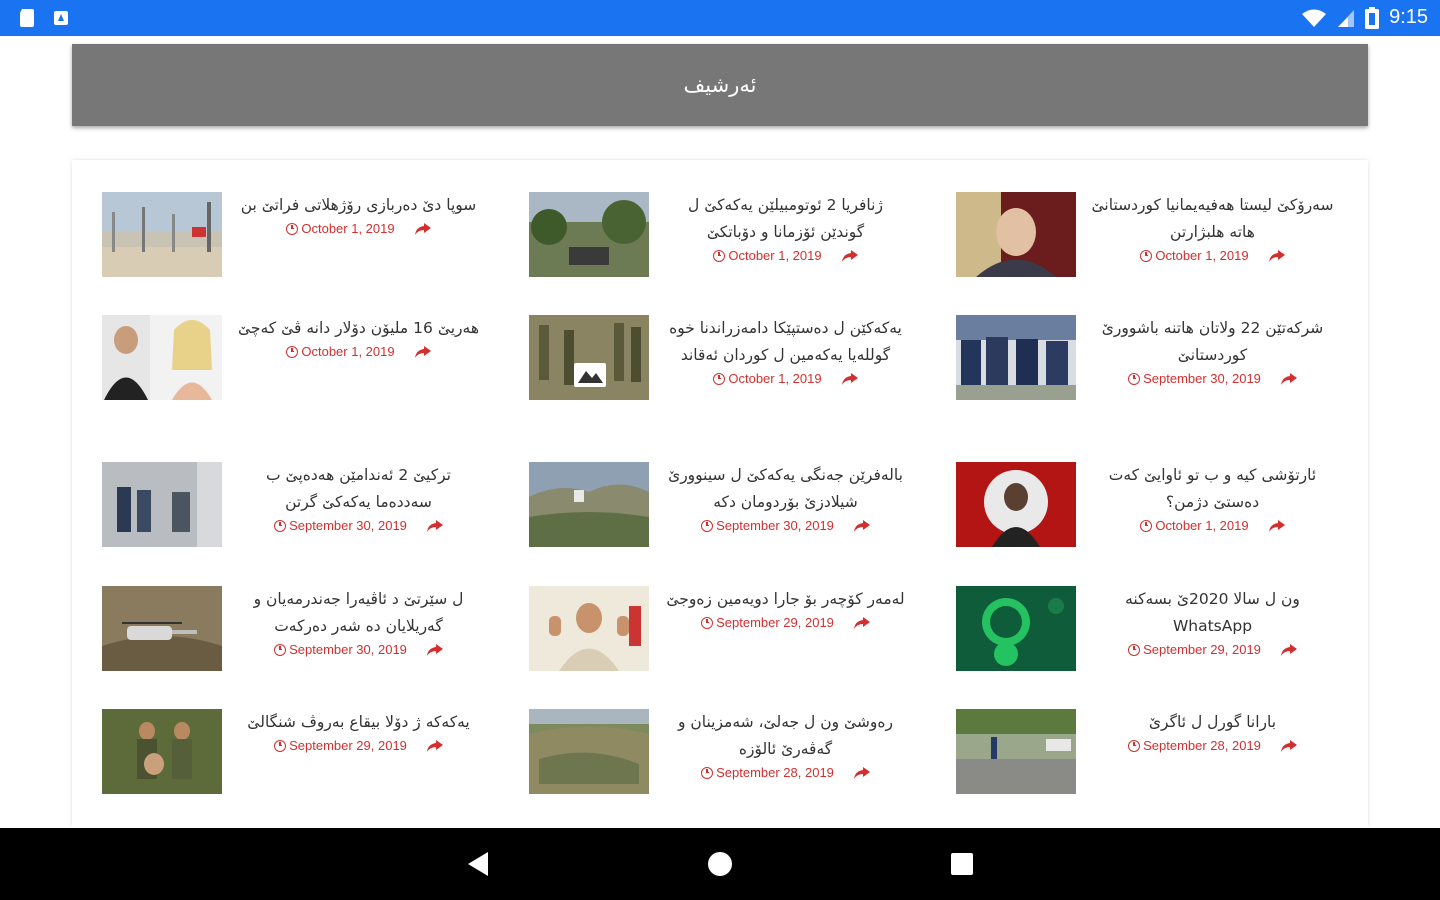 Image resolution: width=1440 pixels, height=900 pixels. I want to click on recents-button, so click(962, 864).